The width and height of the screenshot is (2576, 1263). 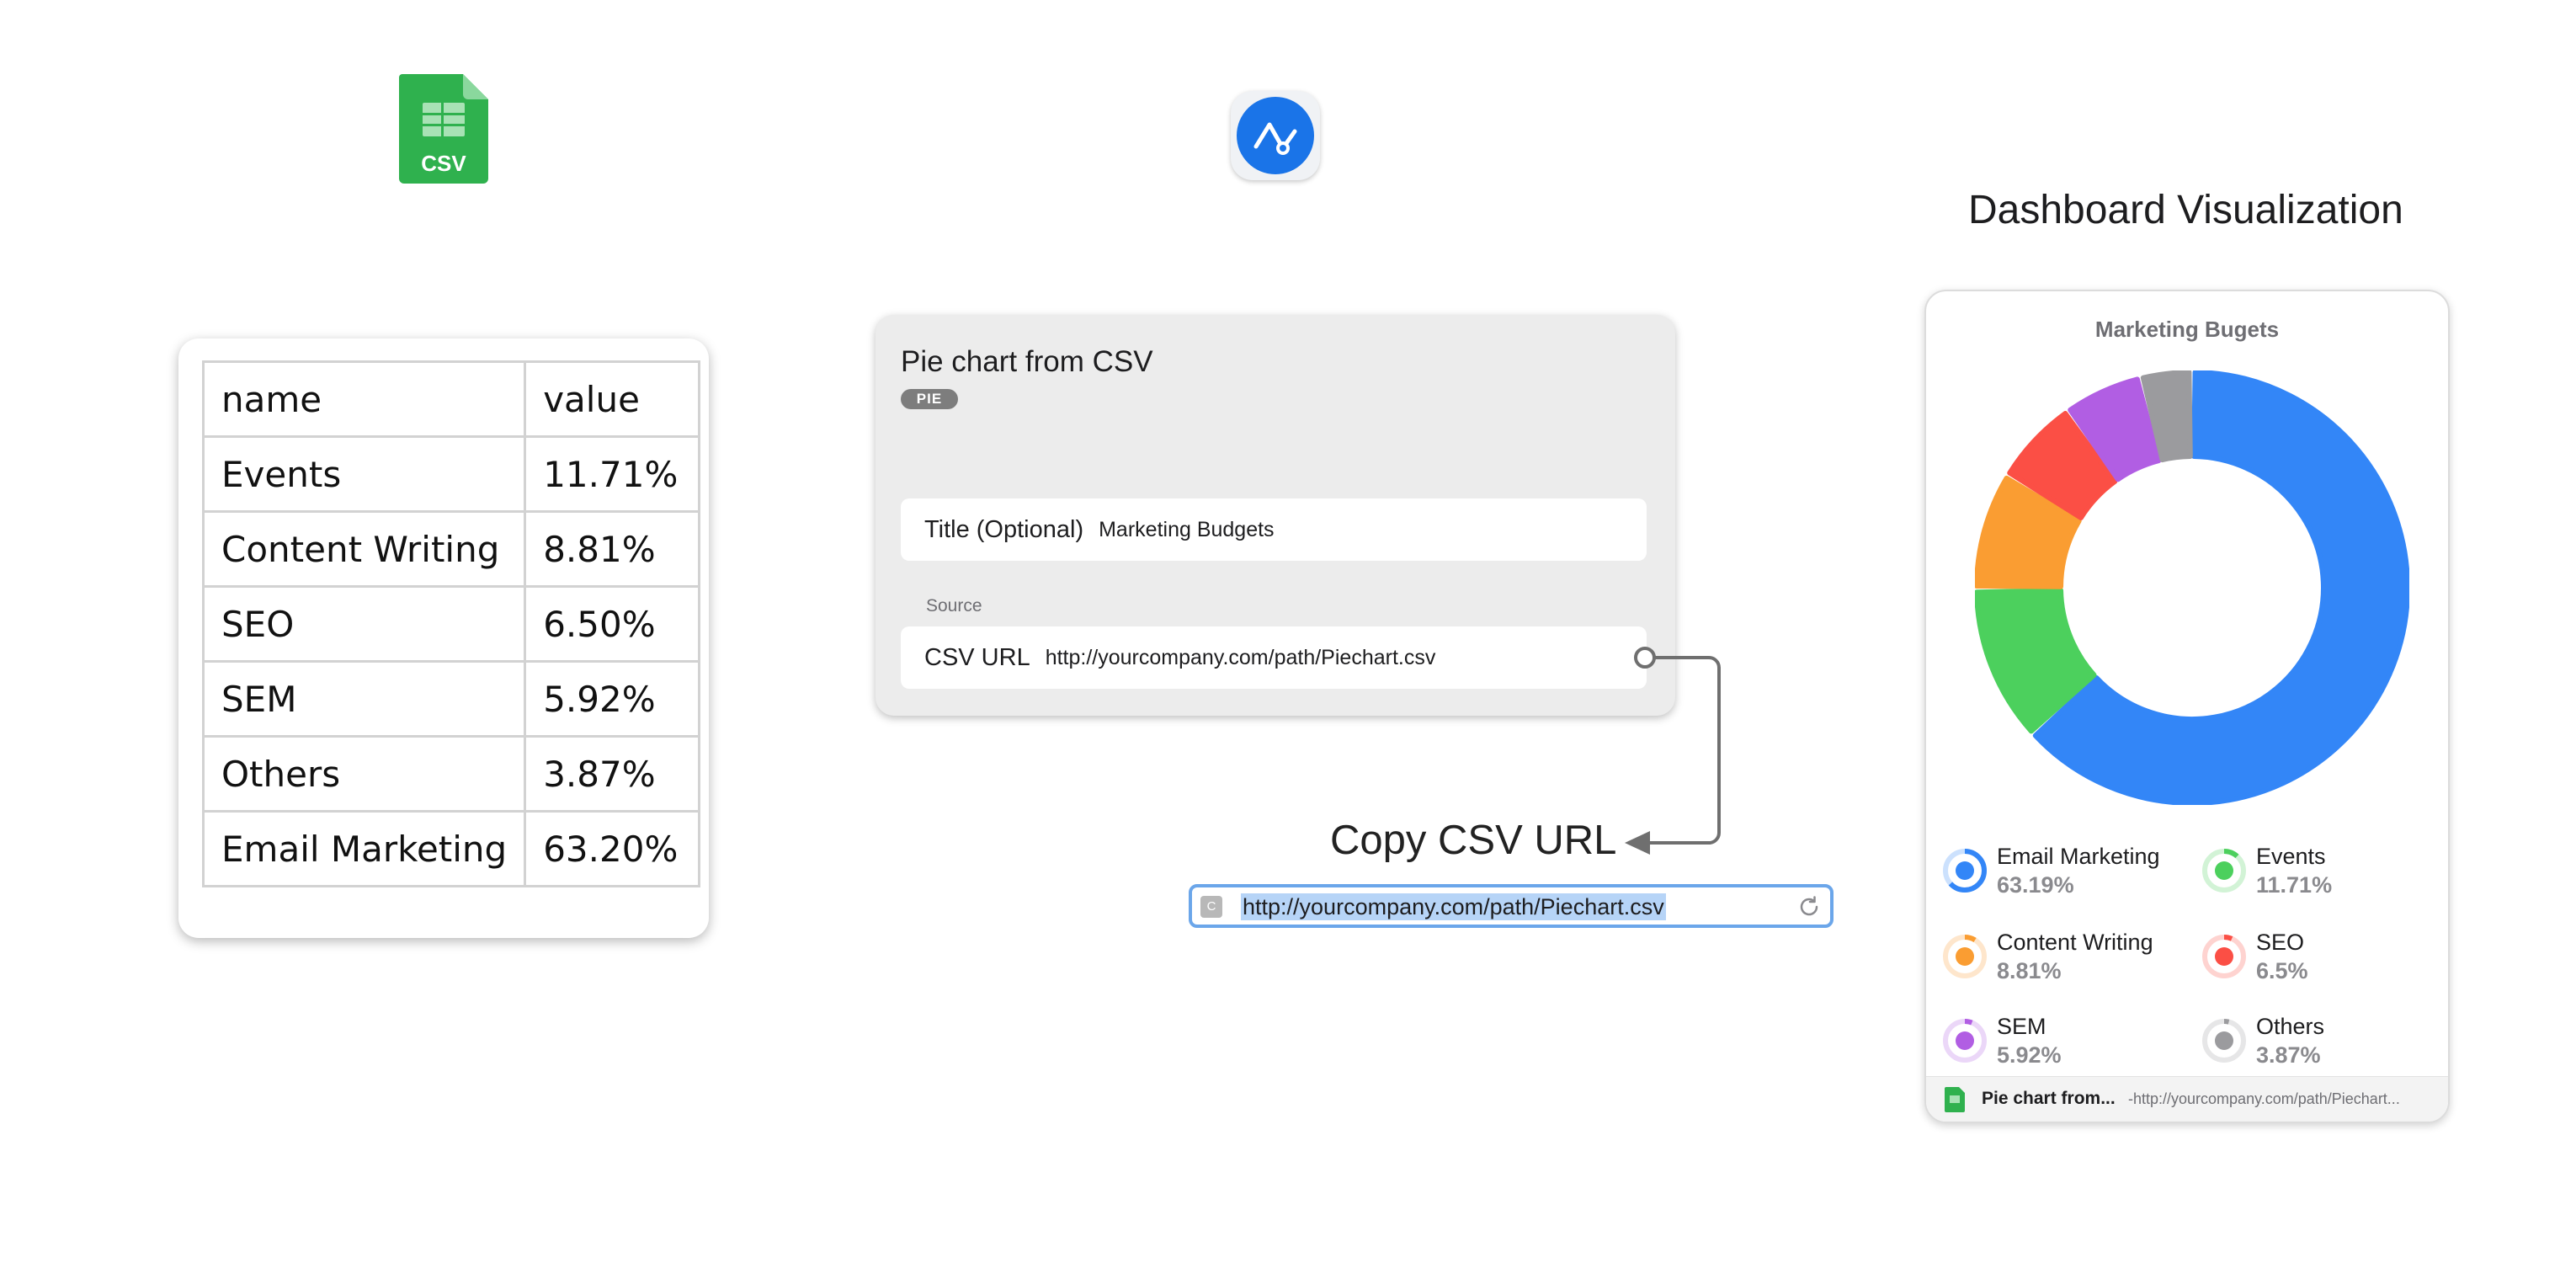 I want to click on url-text-selected: http://yourcompany.com/path/Piechart.csv, so click(x=1454, y=906).